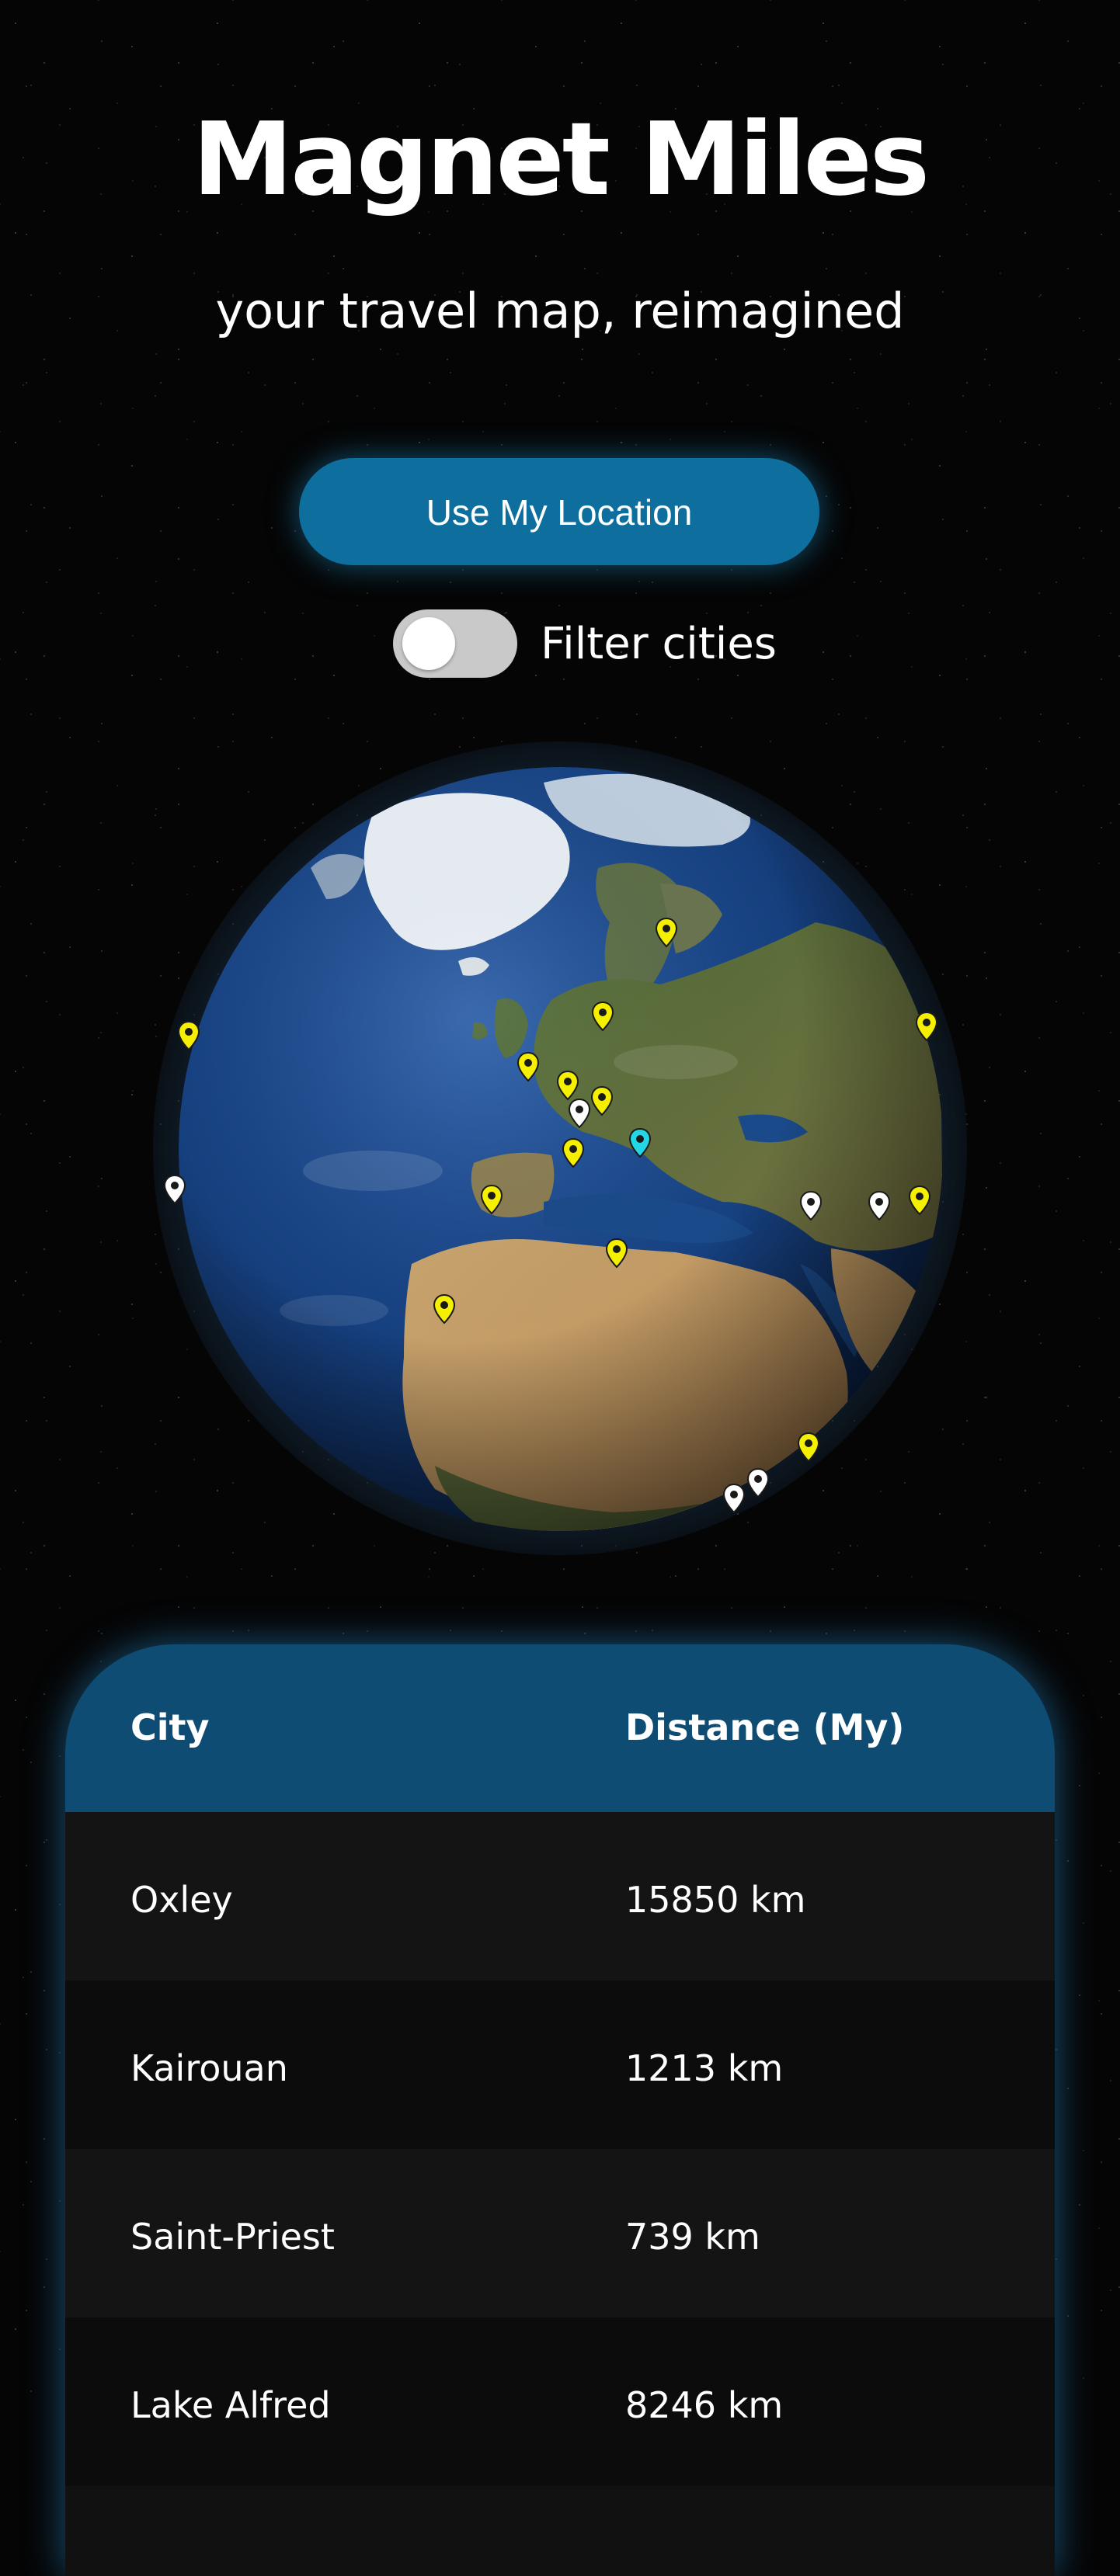 The height and width of the screenshot is (2576, 1120). Describe the element at coordinates (428, 643) in the screenshot. I see `toggle-knob` at that location.